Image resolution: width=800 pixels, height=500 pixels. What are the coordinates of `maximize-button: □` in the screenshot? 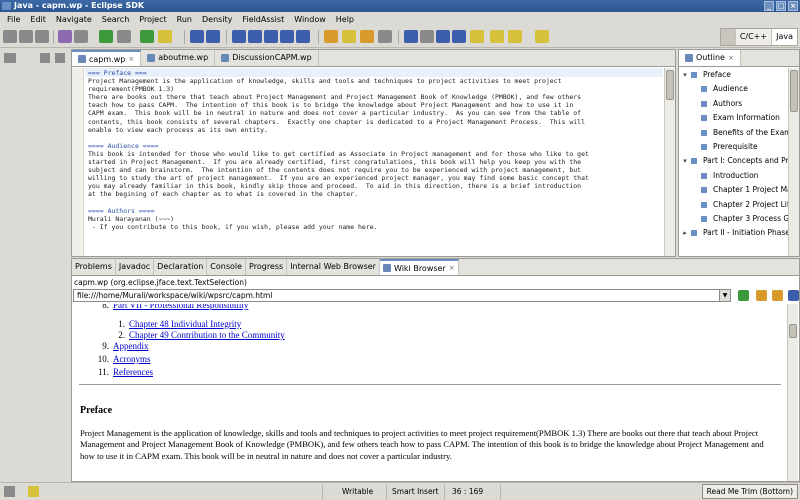 It's located at (781, 6).